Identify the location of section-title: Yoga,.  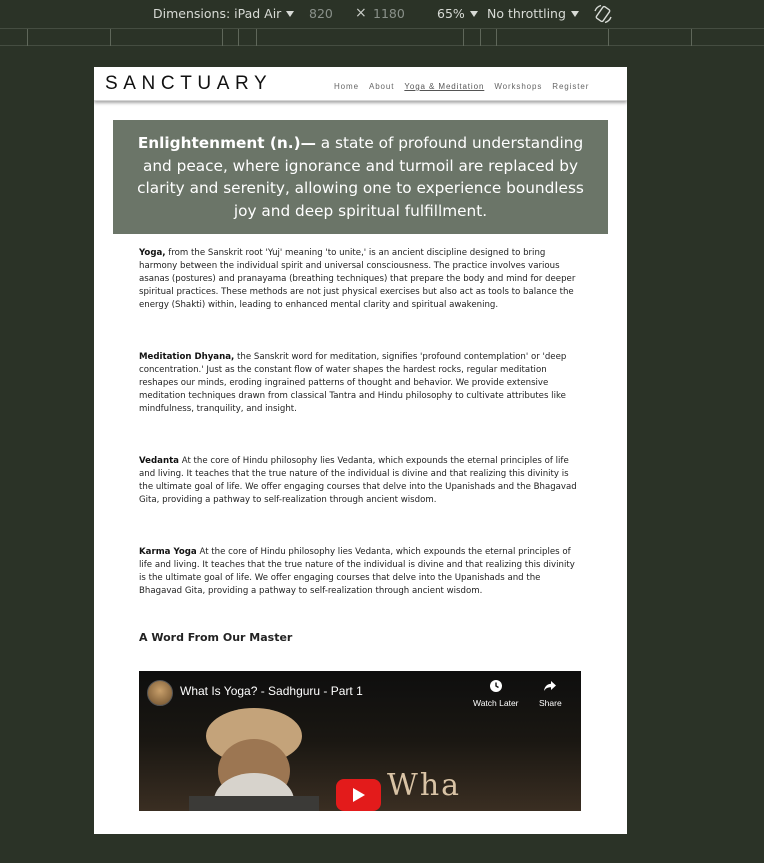
(152, 253).